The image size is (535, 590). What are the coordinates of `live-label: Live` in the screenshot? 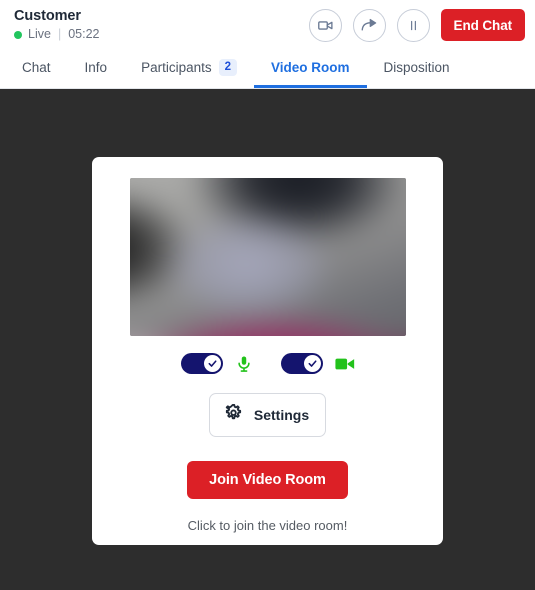 It's located at (39, 34).